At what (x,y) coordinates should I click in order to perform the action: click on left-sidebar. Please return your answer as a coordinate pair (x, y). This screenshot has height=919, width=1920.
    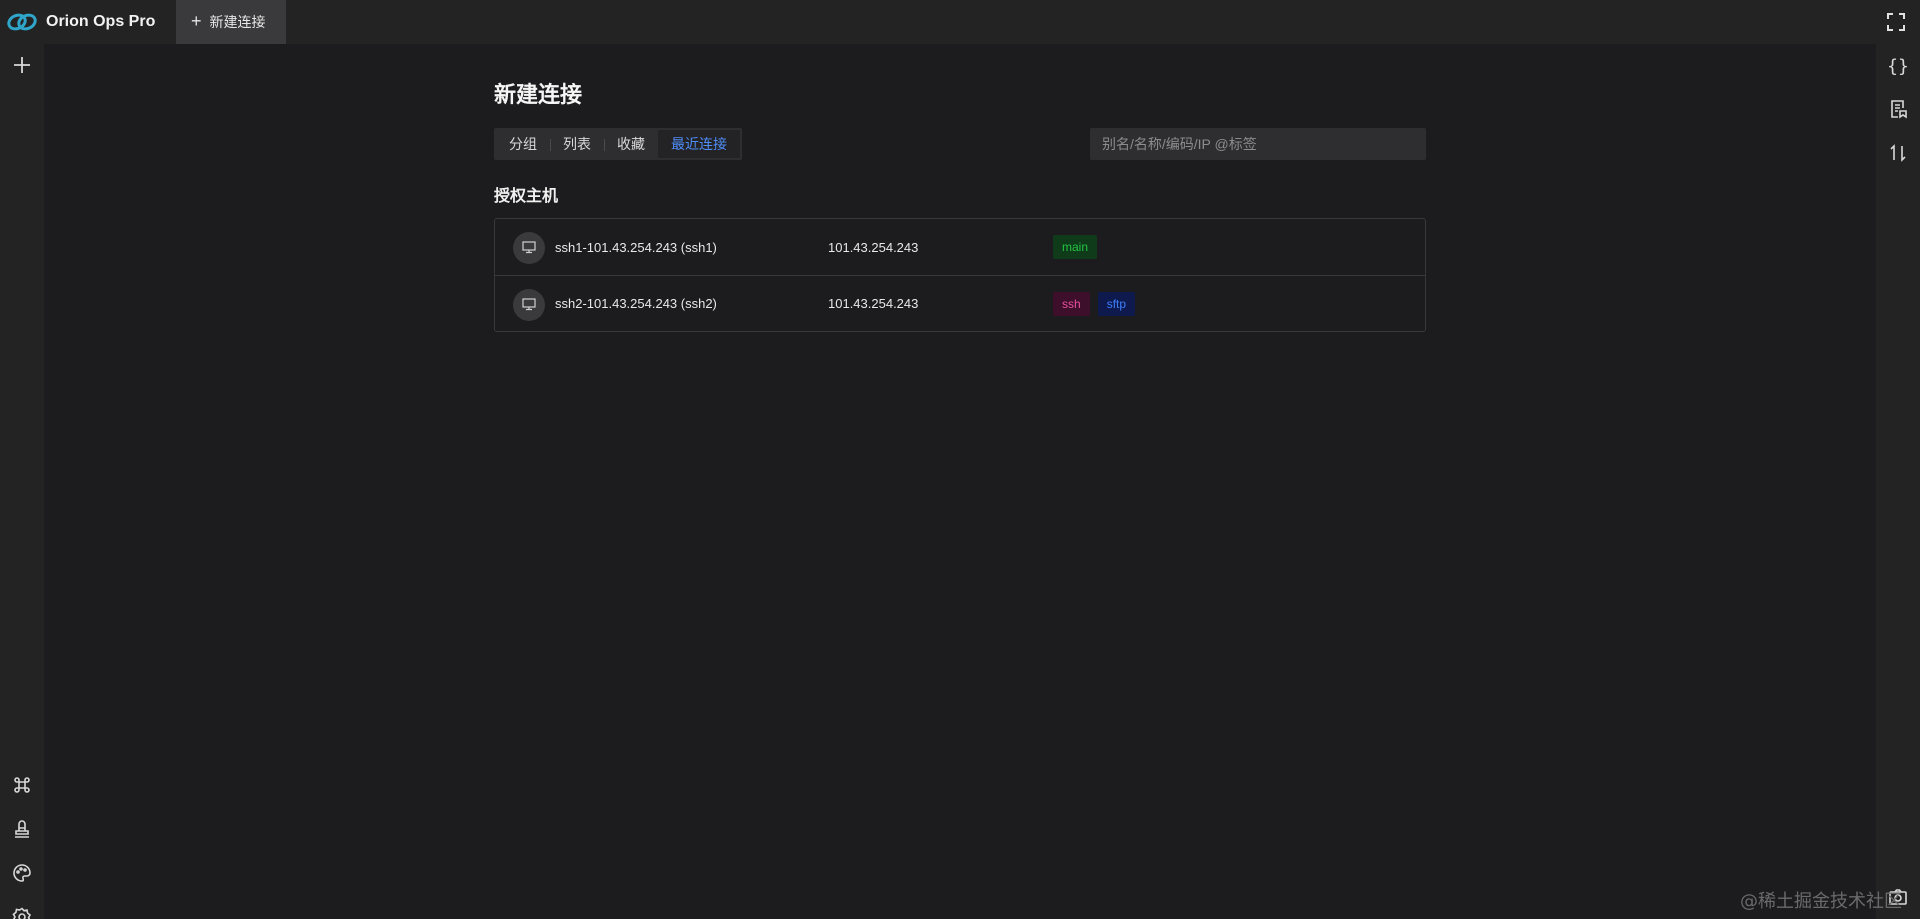
    Looking at the image, I should click on (22, 481).